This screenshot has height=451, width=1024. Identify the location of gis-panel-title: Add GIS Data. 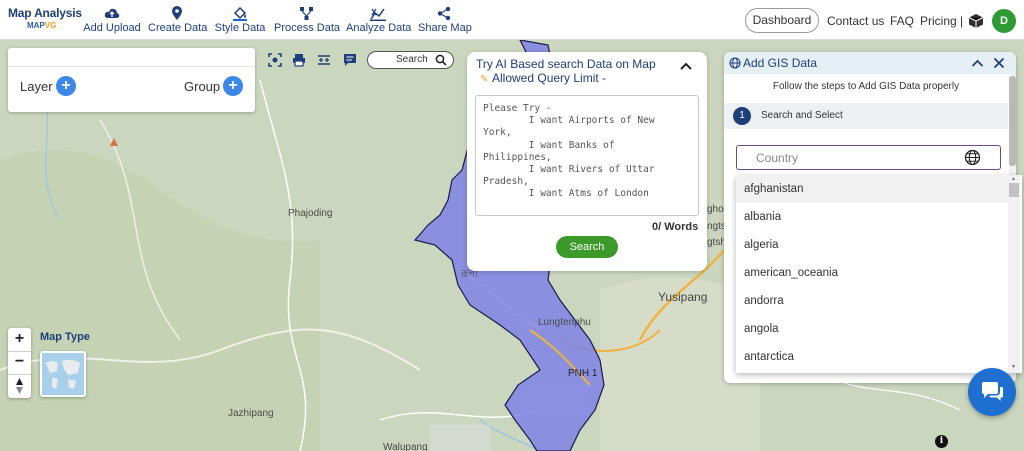
(780, 63).